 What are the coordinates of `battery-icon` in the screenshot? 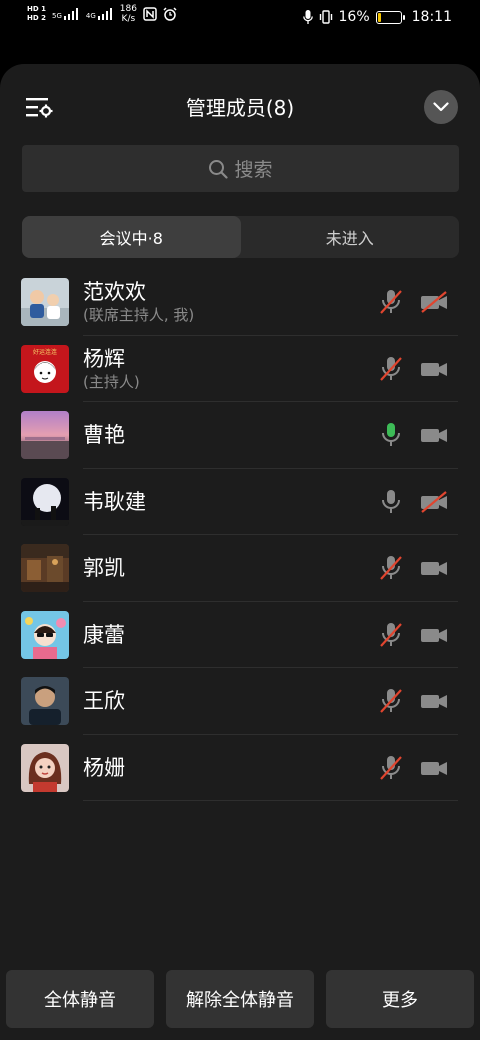 It's located at (390, 17).